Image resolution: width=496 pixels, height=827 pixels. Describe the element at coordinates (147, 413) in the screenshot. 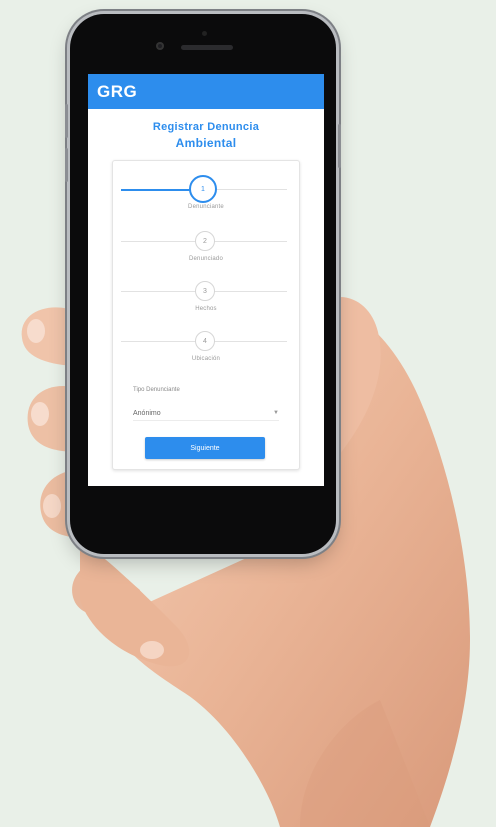

I see `select-value: Anónimo` at that location.